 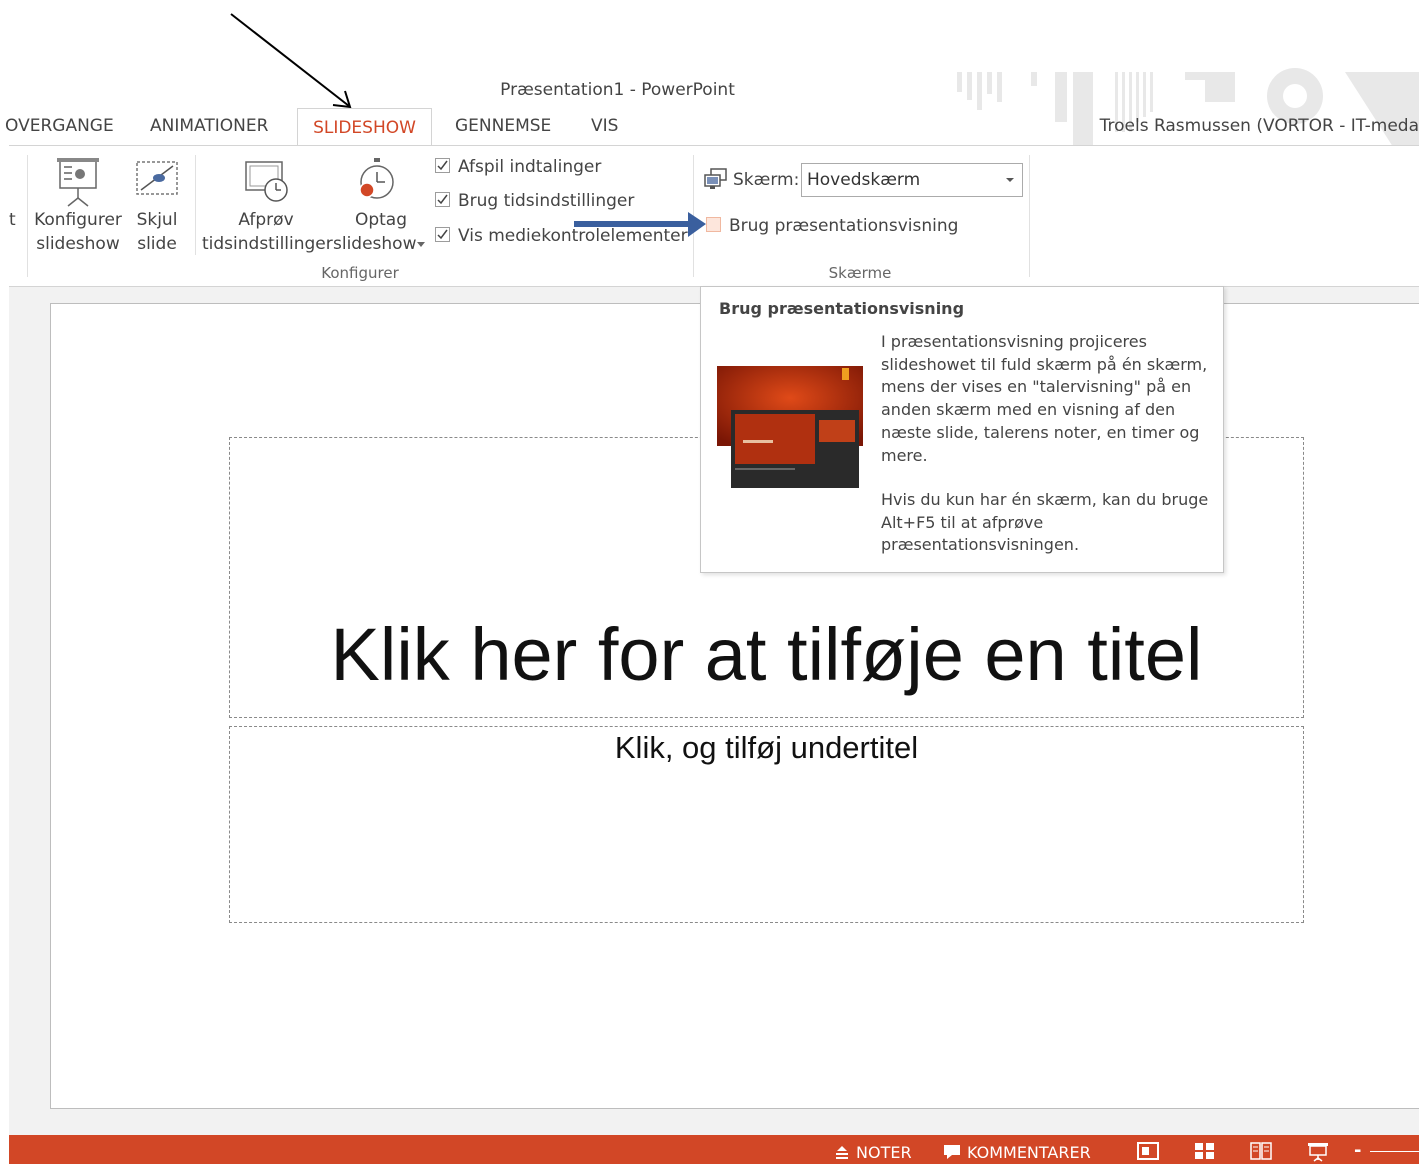 What do you see at coordinates (267, 244) in the screenshot?
I see `rehearse-timings-label-2: tidsindstillinger` at bounding box center [267, 244].